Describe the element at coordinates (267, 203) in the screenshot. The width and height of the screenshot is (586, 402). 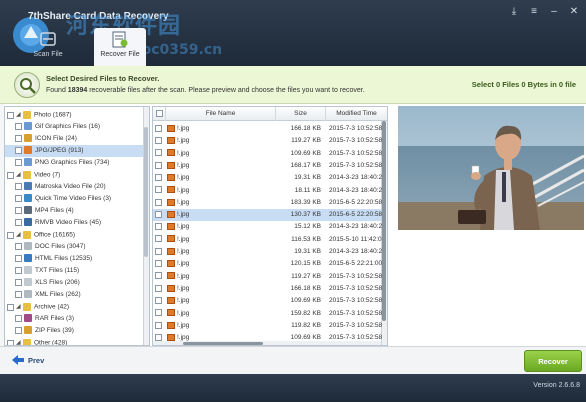
I see `file-row: !.jpg 183.39 KB 2015-6-5 22:20:58` at that location.